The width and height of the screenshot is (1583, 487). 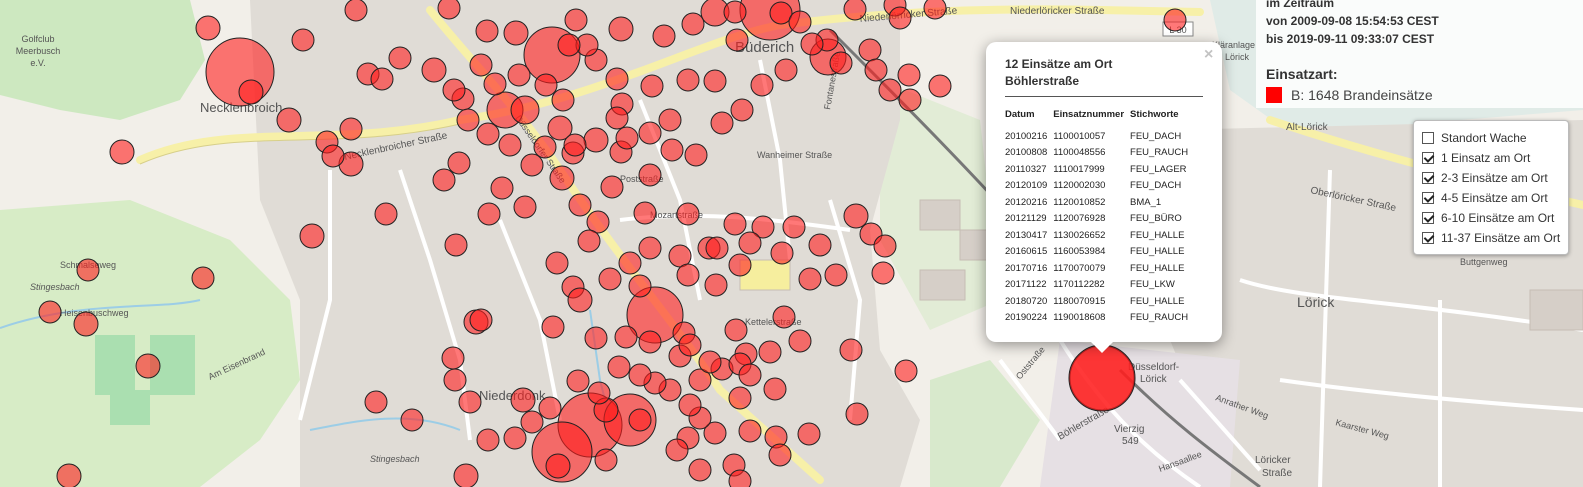 What do you see at coordinates (1488, 218) in the screenshot?
I see `layer-6-10-einsaetze: 6-10 Einsätze am Ort` at bounding box center [1488, 218].